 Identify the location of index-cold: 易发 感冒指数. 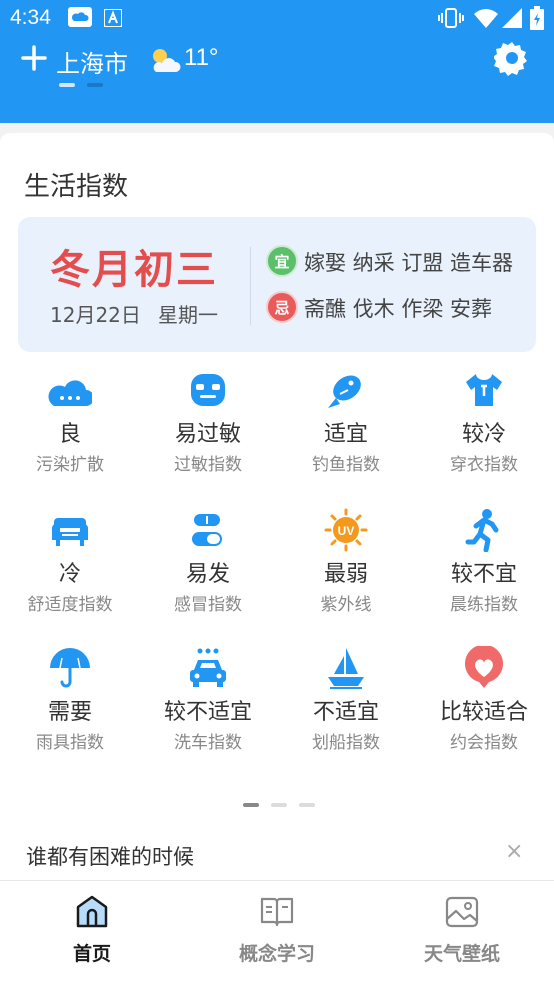
(208, 568).